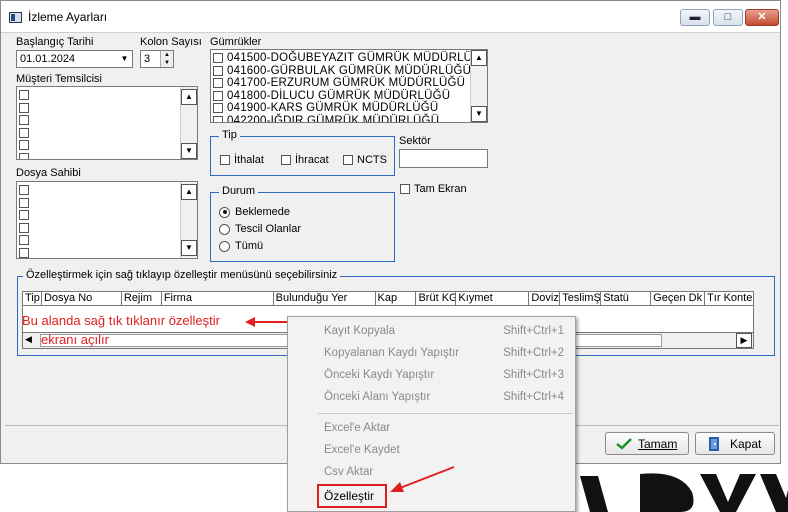 This screenshot has width=788, height=512. What do you see at coordinates (157, 59) in the screenshot?
I see `column-count-stepper: 3 ▲ ▼` at bounding box center [157, 59].